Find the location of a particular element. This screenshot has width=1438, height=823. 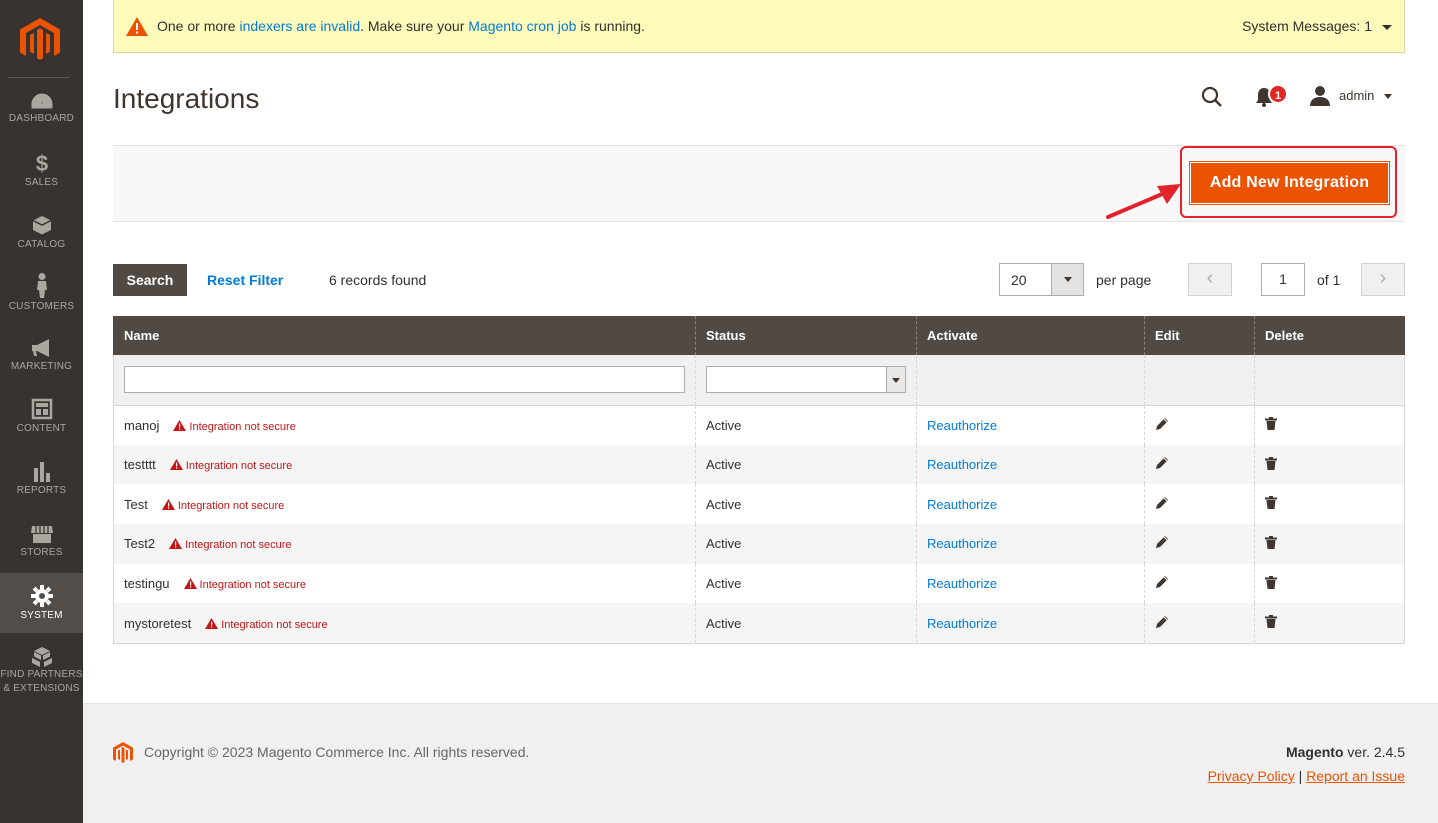

sidebar-item-content: CONTENT is located at coordinates (41, 429).